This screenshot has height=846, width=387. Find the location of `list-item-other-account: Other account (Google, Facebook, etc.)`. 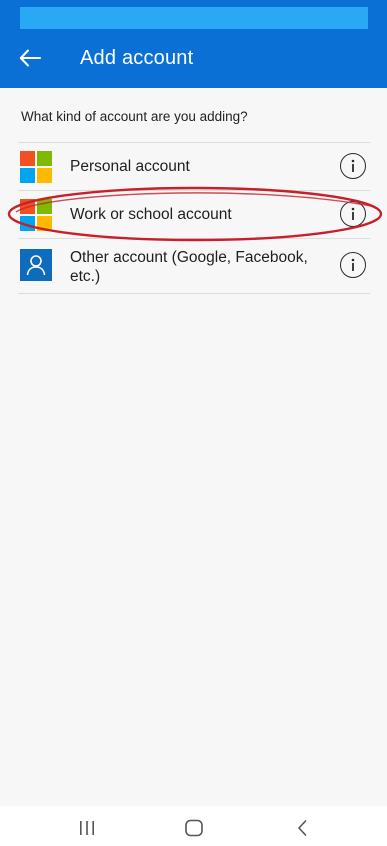

list-item-other-account: Other account (Google, Facebook, etc.) is located at coordinates (194, 266).